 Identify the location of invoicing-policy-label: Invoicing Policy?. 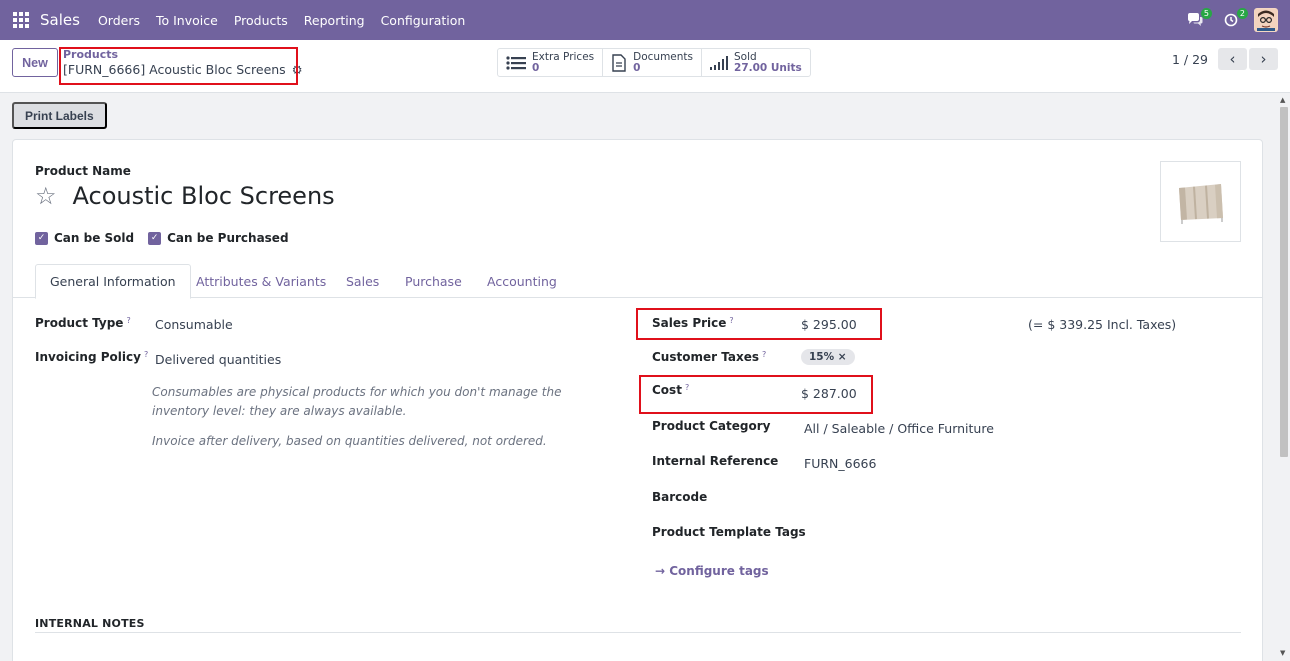
(92, 357).